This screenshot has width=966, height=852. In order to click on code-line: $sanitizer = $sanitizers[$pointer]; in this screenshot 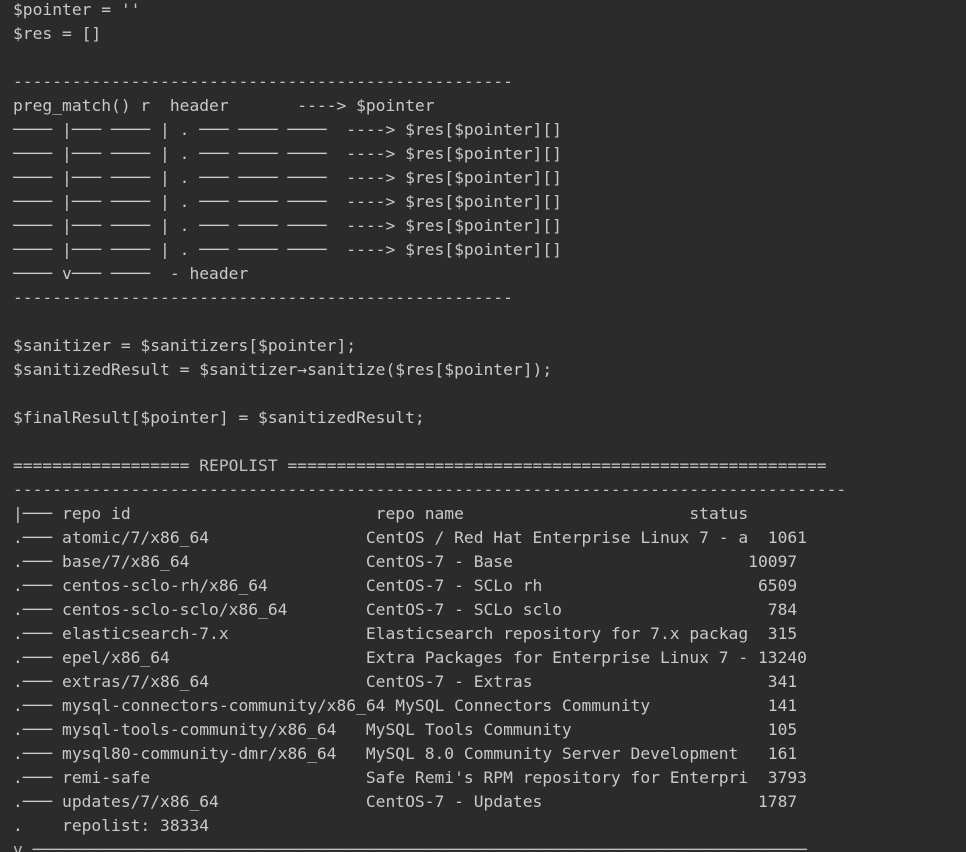, I will do `click(489, 346)`.